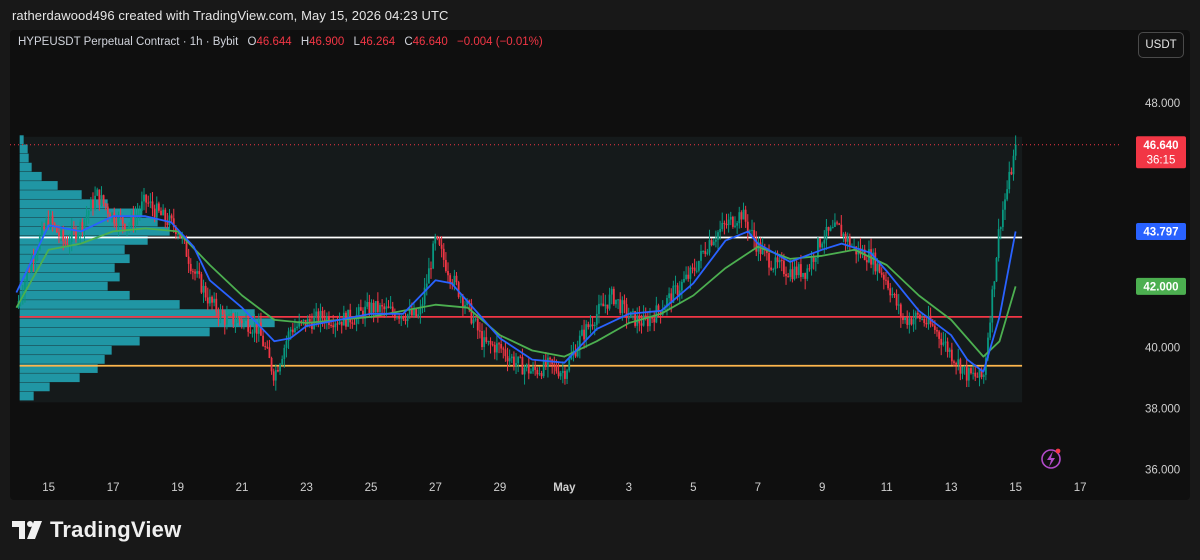  What do you see at coordinates (1160, 146) in the screenshot?
I see `price-badge-label: 46.640` at bounding box center [1160, 146].